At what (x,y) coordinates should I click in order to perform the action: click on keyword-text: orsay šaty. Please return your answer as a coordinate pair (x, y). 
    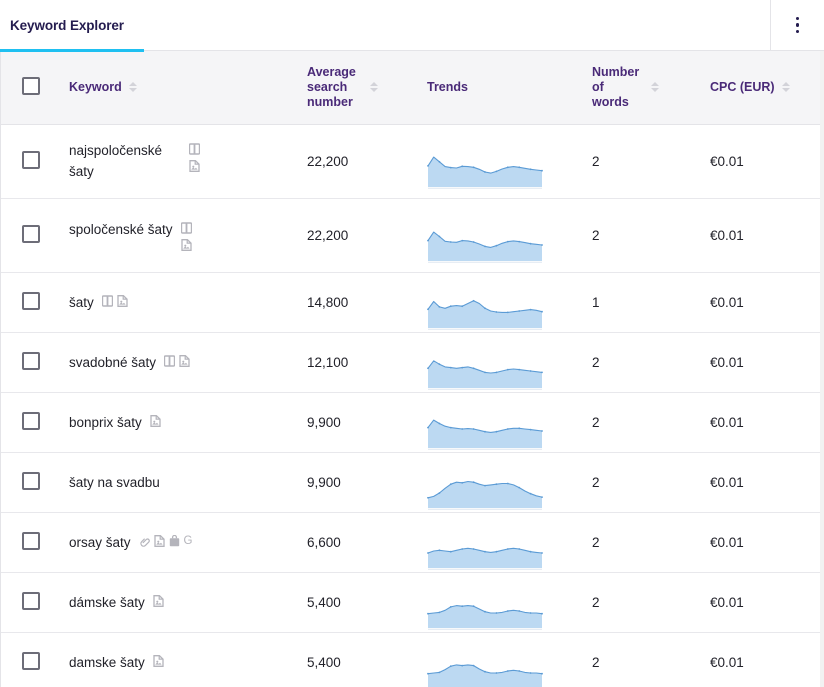
    Looking at the image, I should click on (100, 542).